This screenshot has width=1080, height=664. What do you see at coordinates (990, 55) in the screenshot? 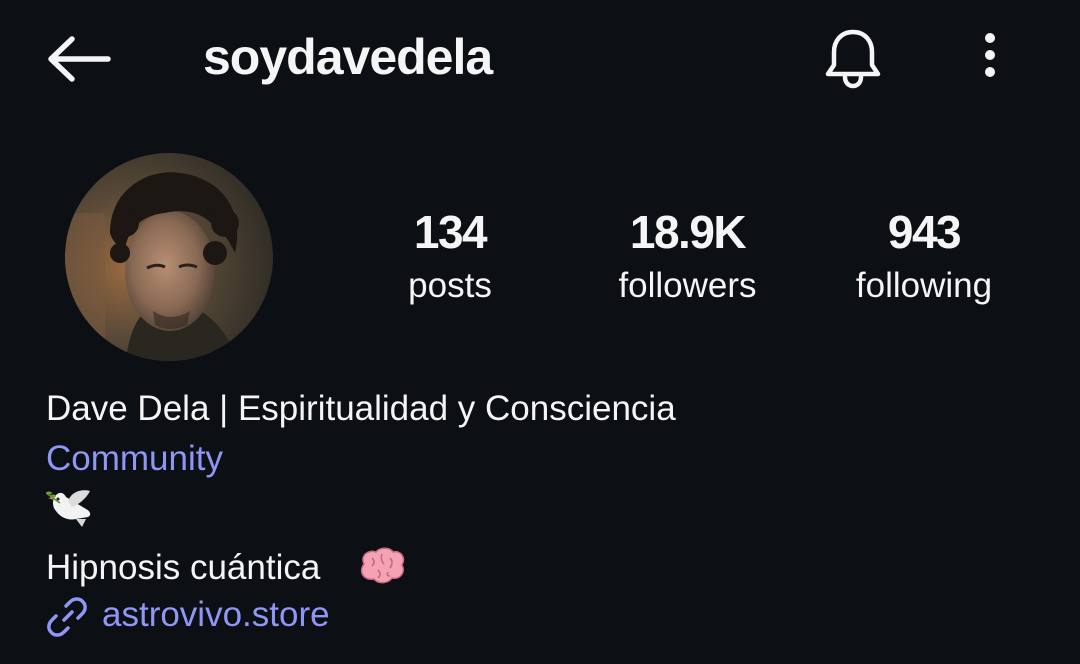
I see `more-vertical-icon` at bounding box center [990, 55].